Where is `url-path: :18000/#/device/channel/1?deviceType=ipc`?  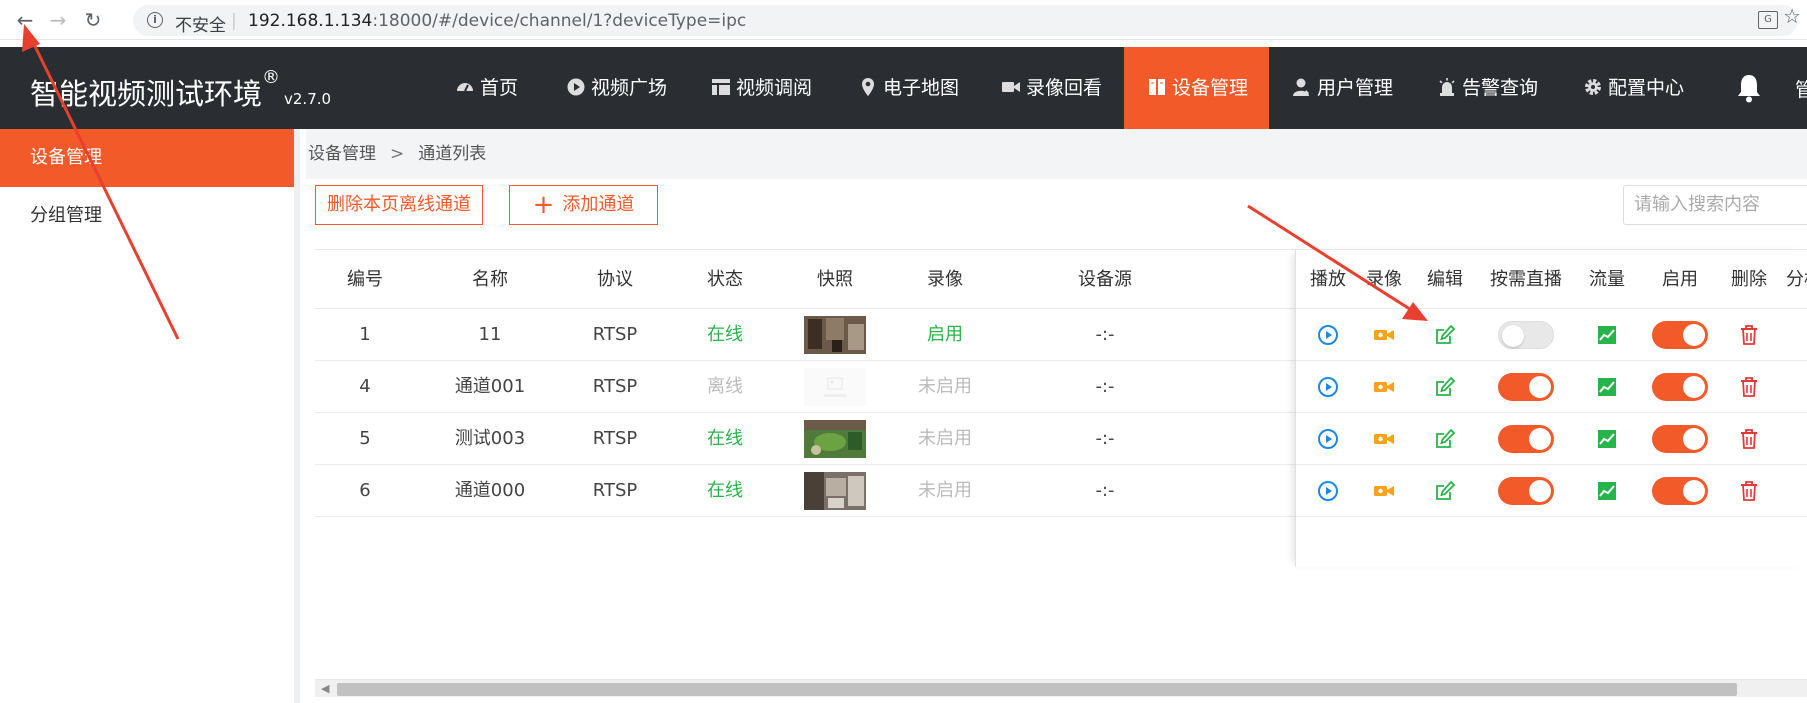 url-path: :18000/#/device/channel/1?deviceType=ipc is located at coordinates (559, 21).